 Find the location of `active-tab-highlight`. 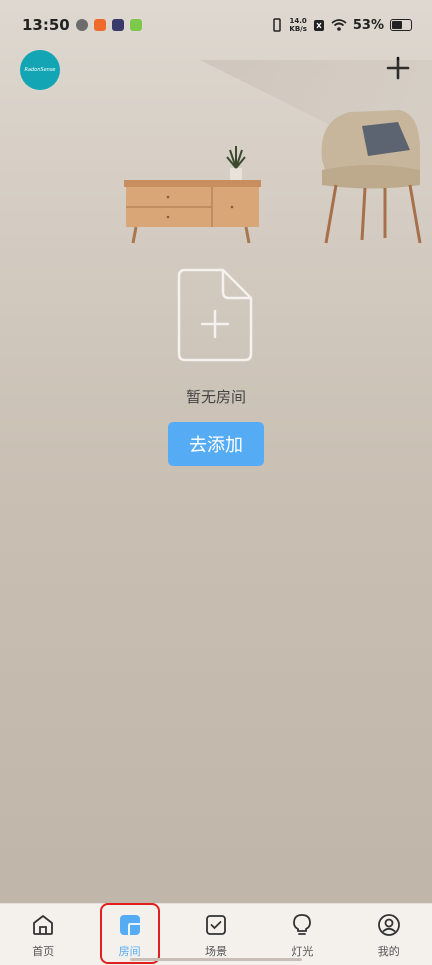

active-tab-highlight is located at coordinates (130, 933).